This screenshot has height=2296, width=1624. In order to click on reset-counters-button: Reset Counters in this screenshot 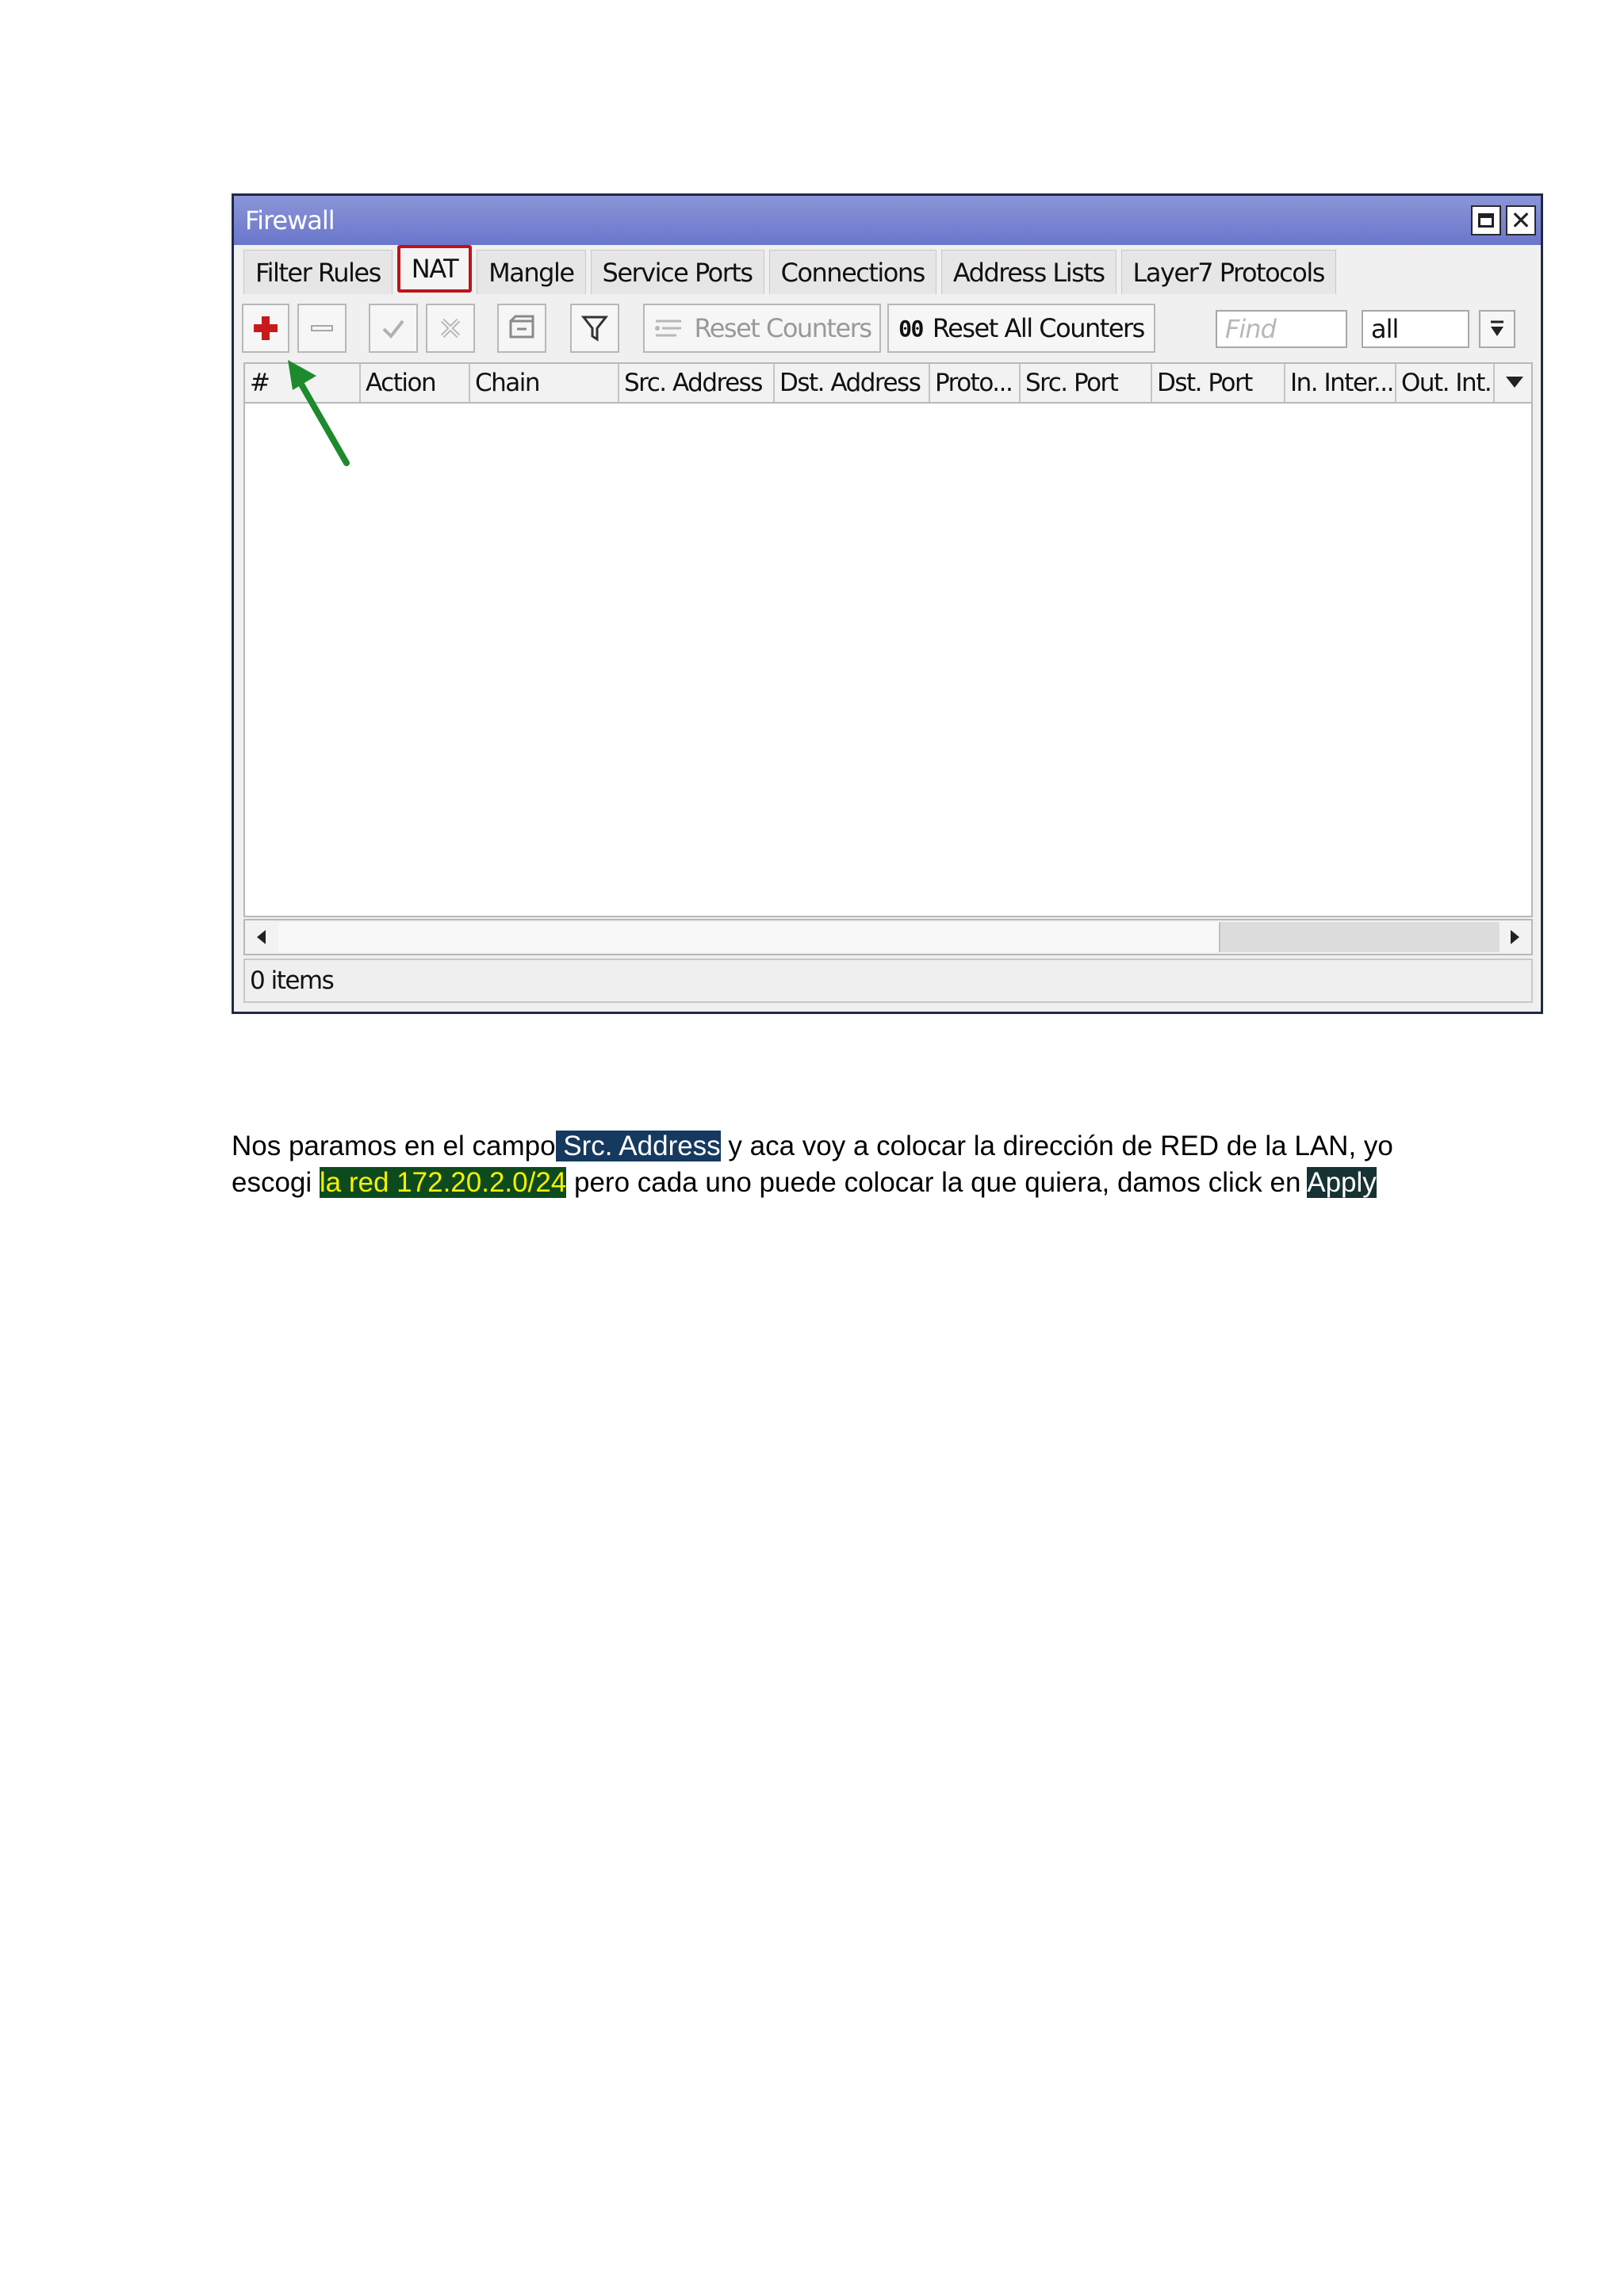, I will do `click(762, 329)`.